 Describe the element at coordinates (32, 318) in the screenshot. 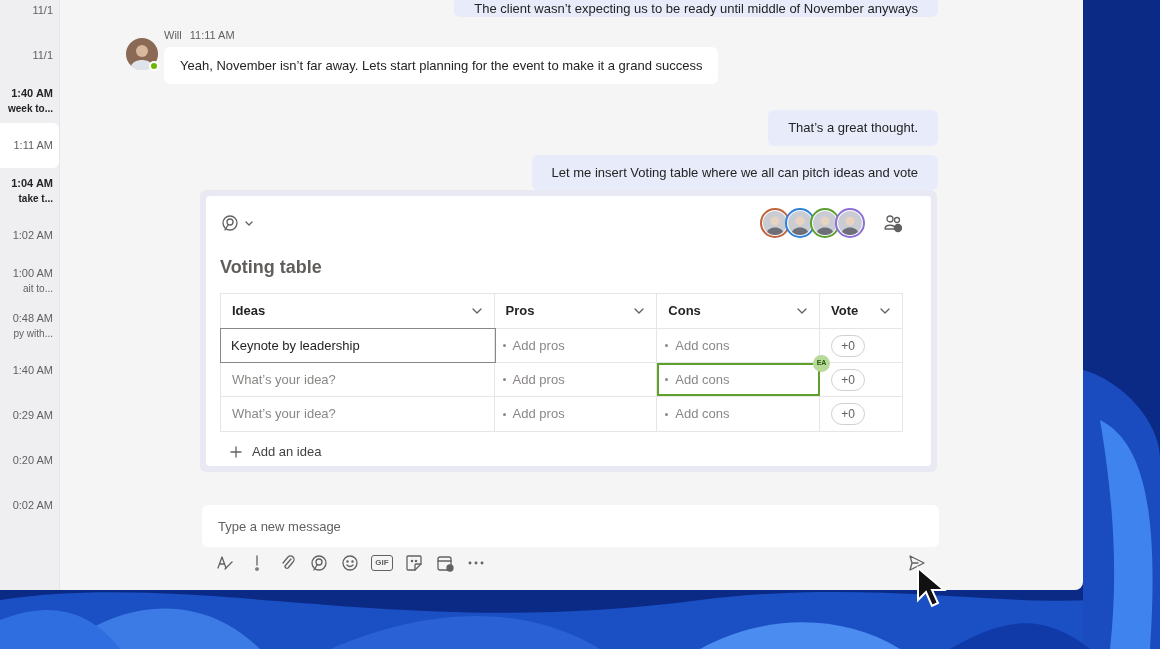

I see `chat-time: 0:48 AM` at that location.